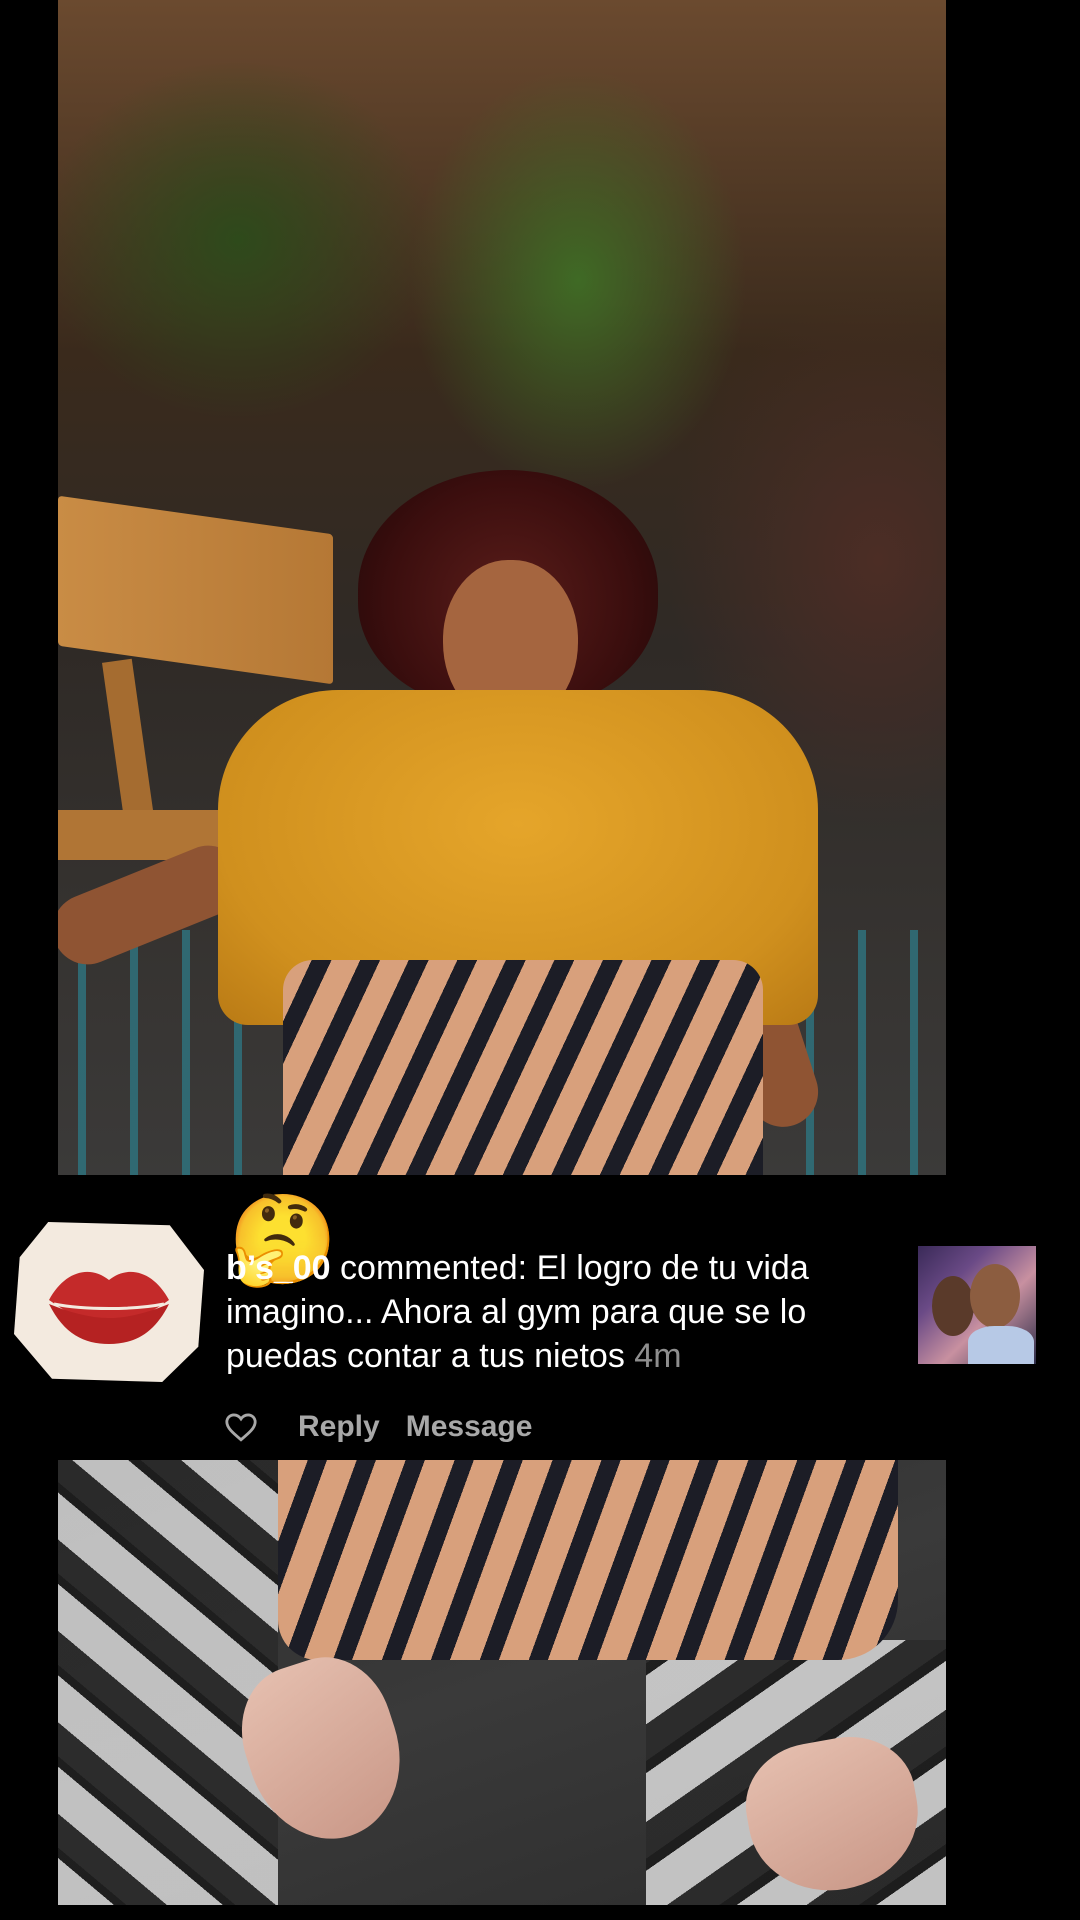 The width and height of the screenshot is (1080, 1920). I want to click on comment-timestamp: 4m, so click(658, 1356).